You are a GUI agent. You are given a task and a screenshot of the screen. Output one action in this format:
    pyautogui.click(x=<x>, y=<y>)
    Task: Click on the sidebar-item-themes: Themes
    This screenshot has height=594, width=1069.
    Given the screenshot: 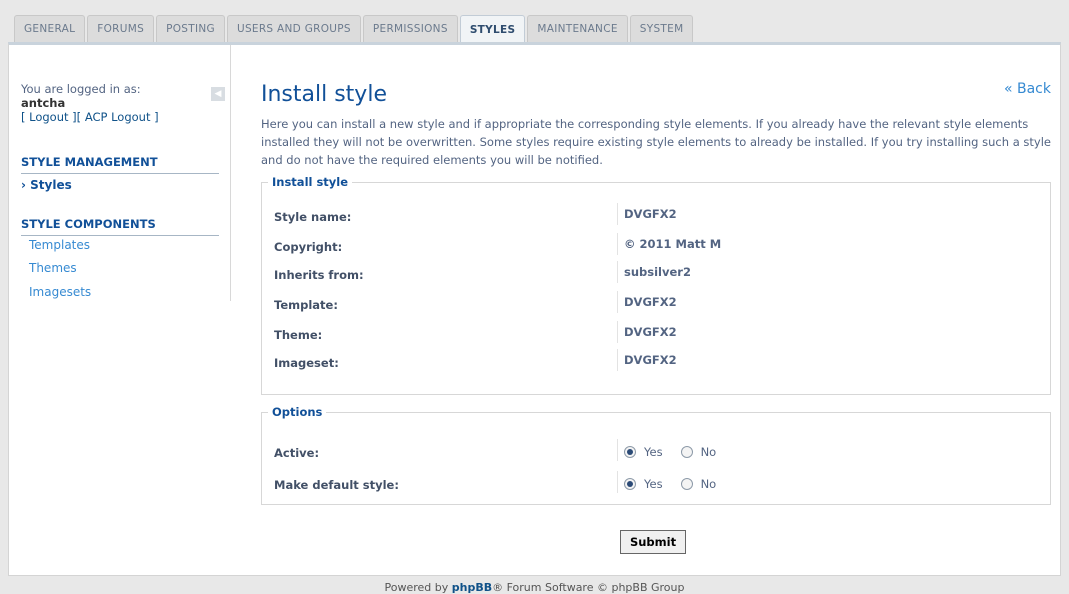 What is the action you would take?
    pyautogui.click(x=53, y=268)
    